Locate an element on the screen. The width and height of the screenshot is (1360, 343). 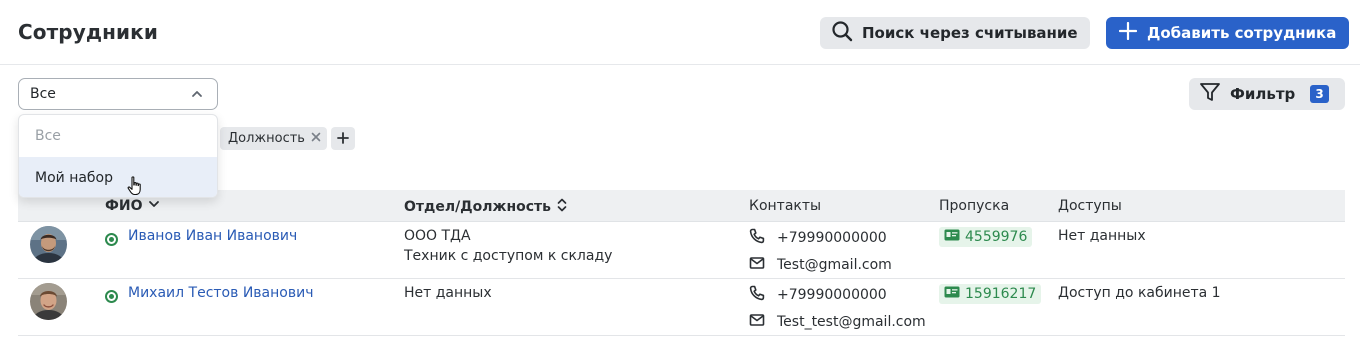
filter-label: Фильтр is located at coordinates (1263, 94).